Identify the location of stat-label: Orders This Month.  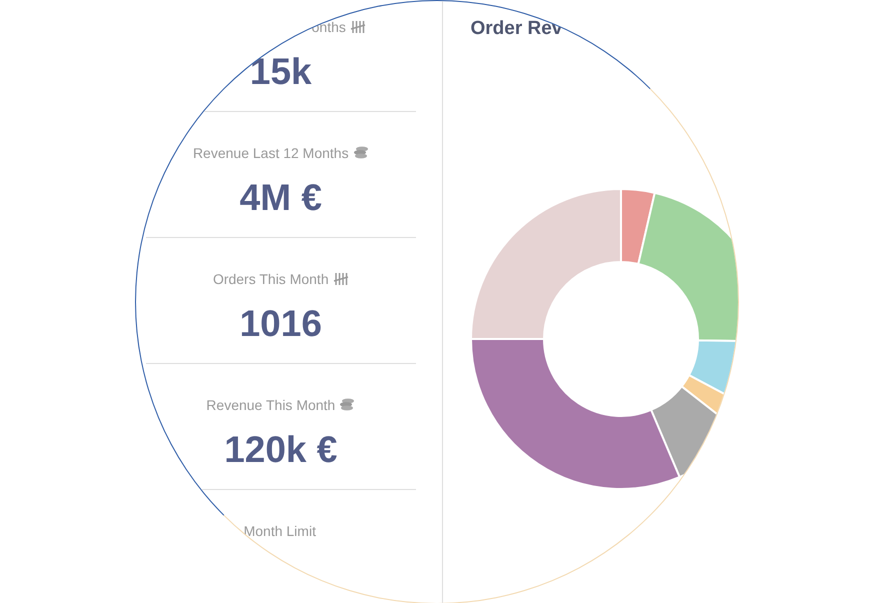
(270, 279).